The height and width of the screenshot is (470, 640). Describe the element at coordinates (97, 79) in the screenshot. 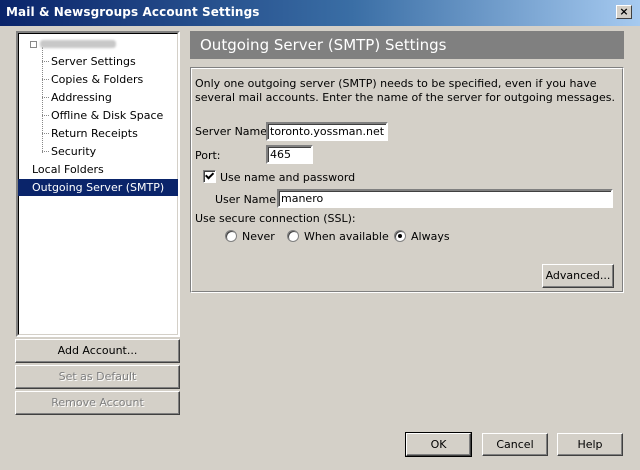

I see `tree-item-copies-folders: Copies & Folders` at that location.